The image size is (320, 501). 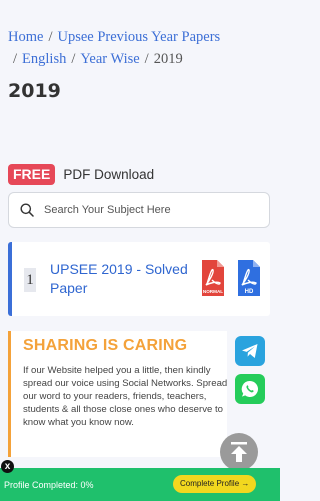 I want to click on pdf-hd-download-icon: HD, so click(x=249, y=278).